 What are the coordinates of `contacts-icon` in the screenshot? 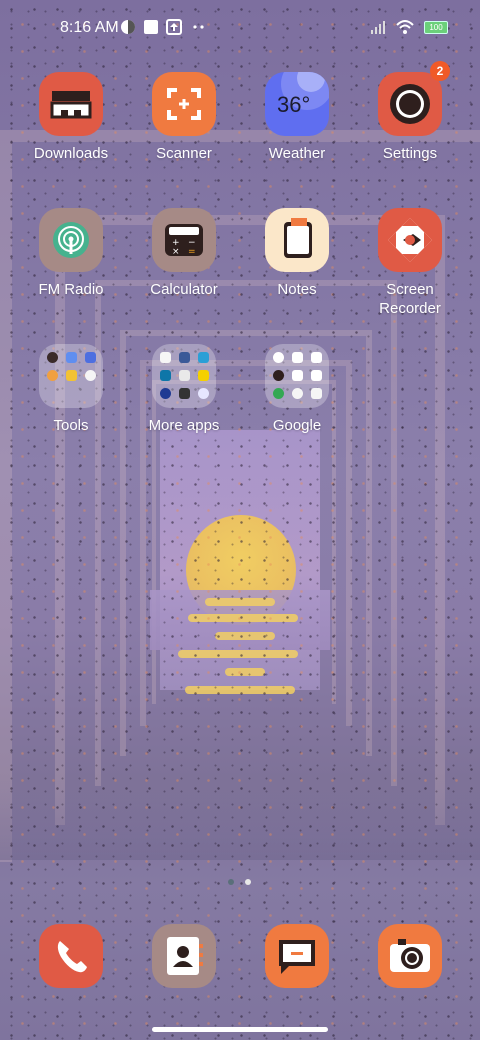 It's located at (184, 956).